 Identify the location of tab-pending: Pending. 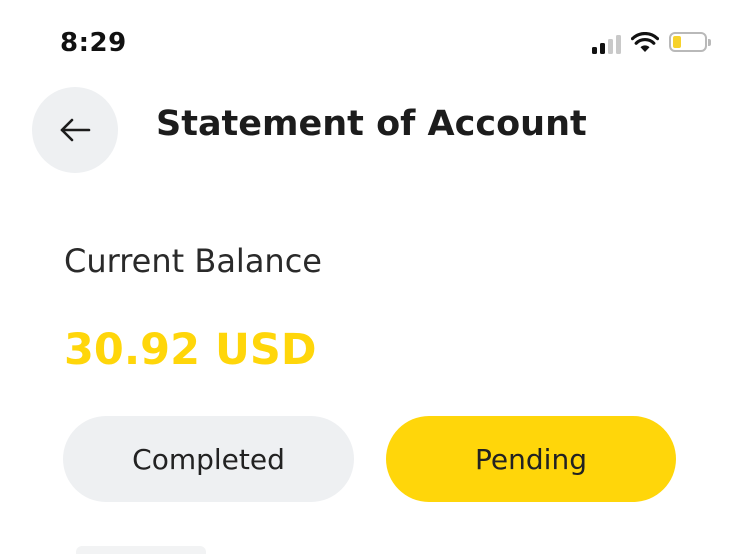
(531, 459).